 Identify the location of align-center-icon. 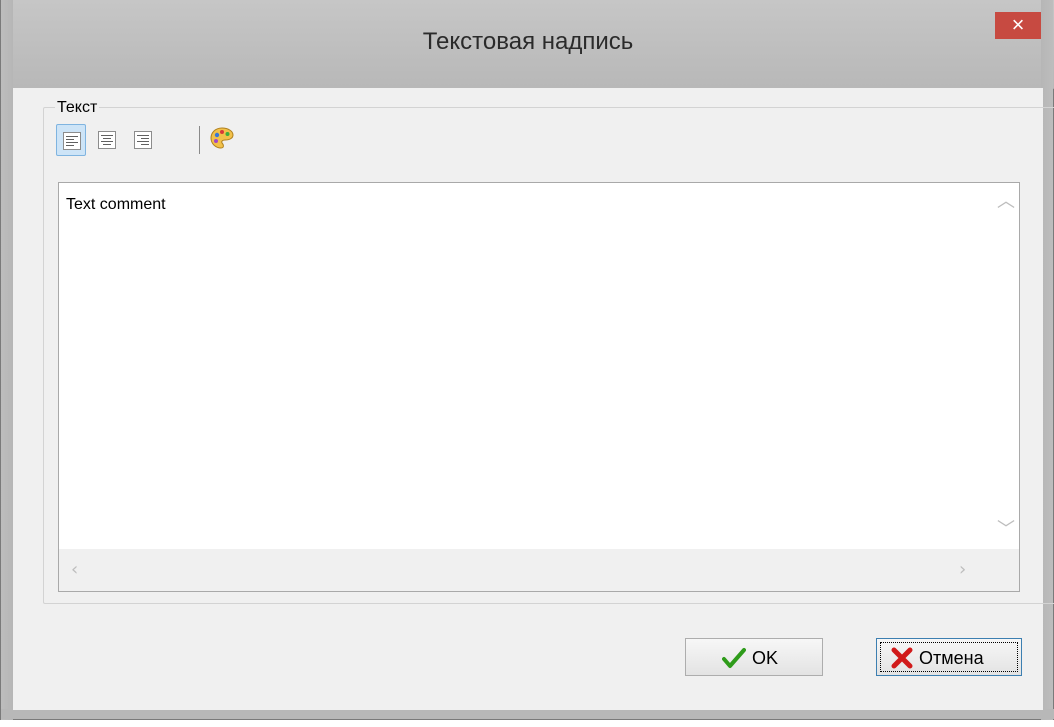
(107, 140).